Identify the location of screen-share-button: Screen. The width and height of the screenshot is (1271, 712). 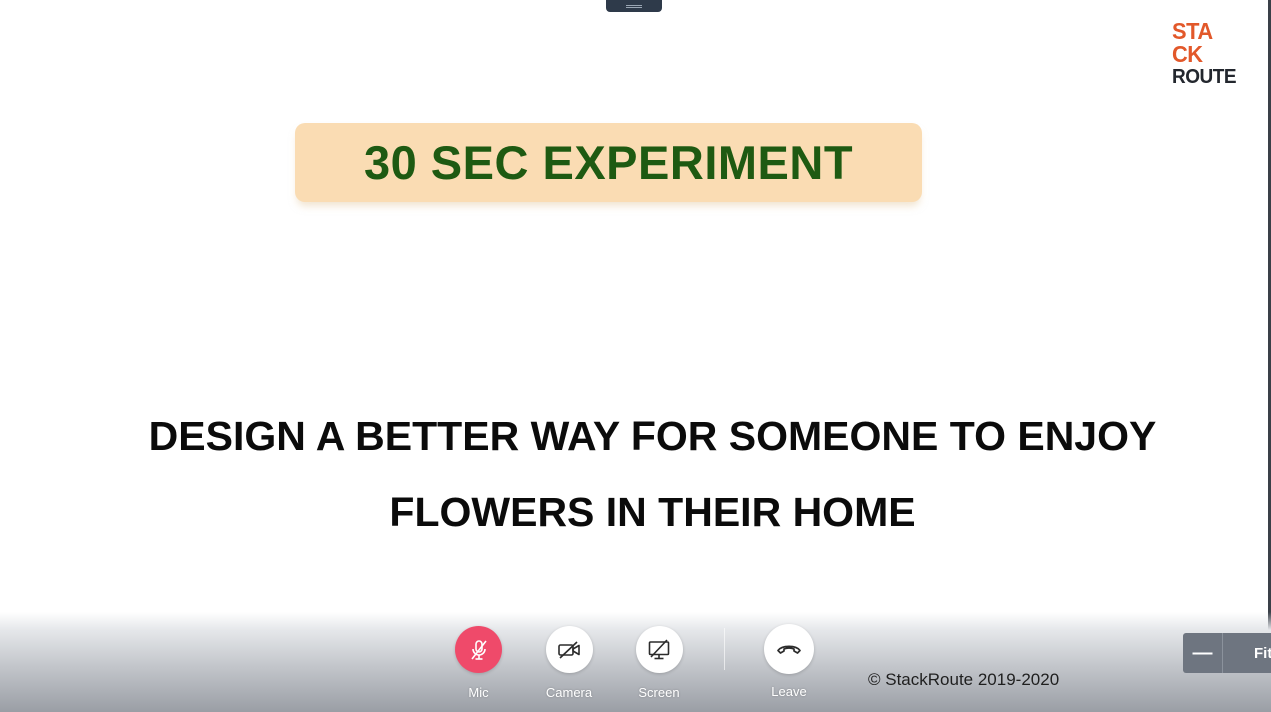
(659, 663).